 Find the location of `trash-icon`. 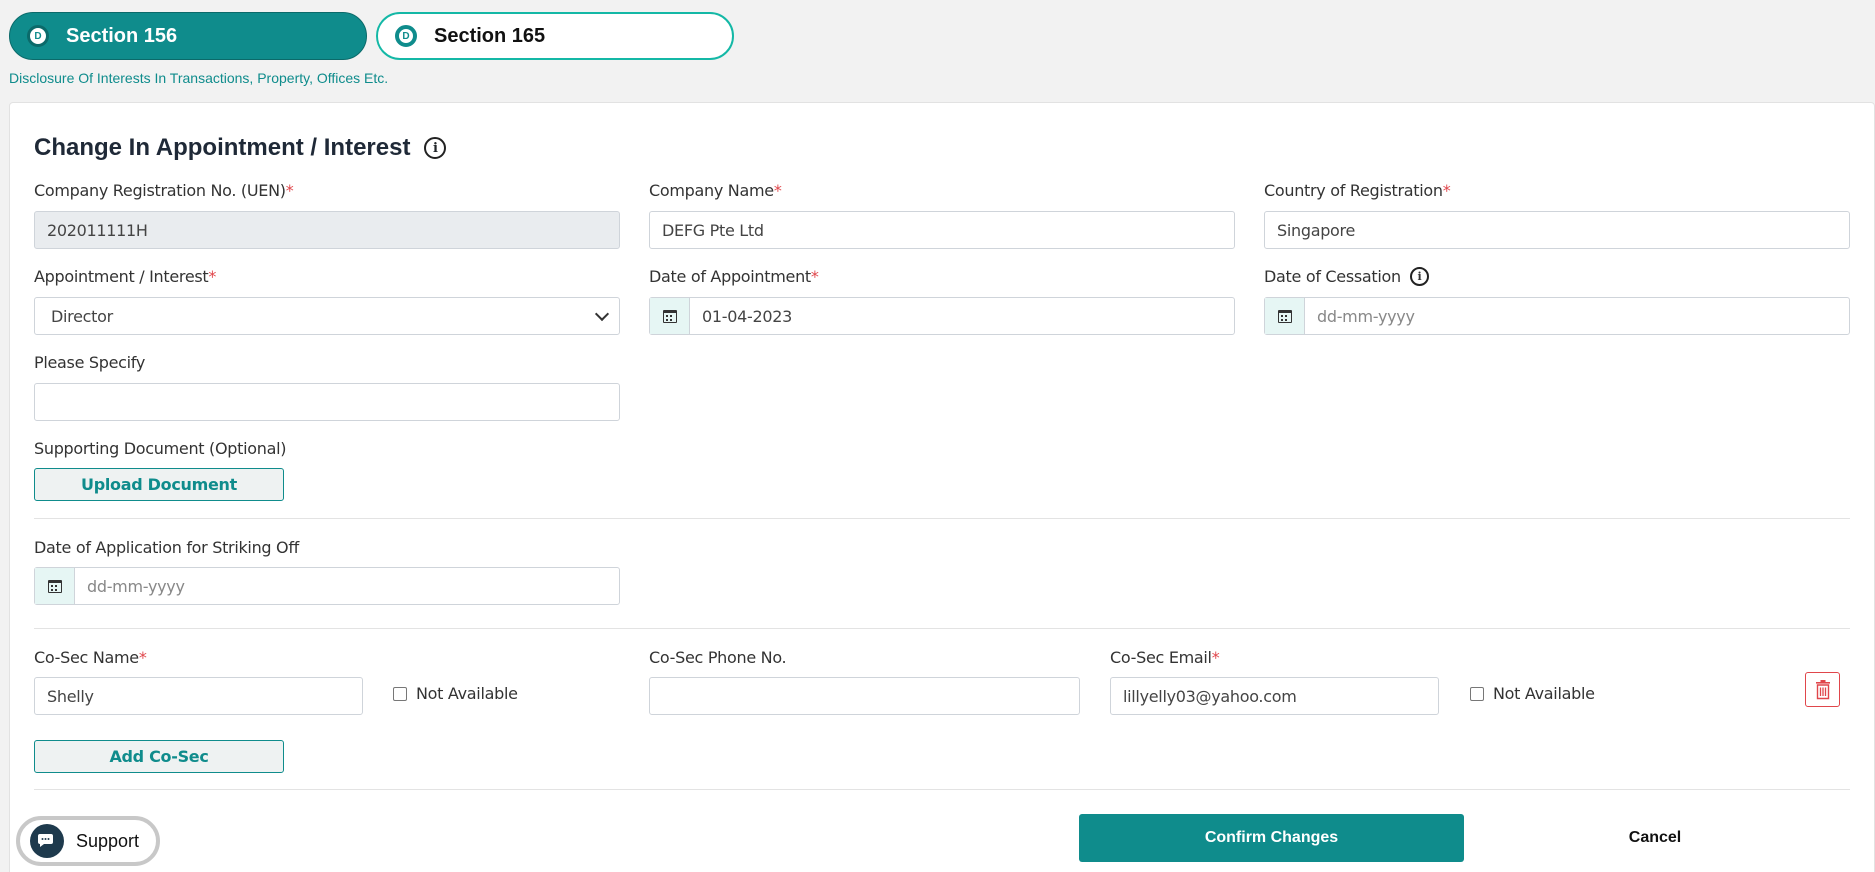

trash-icon is located at coordinates (1822, 689).